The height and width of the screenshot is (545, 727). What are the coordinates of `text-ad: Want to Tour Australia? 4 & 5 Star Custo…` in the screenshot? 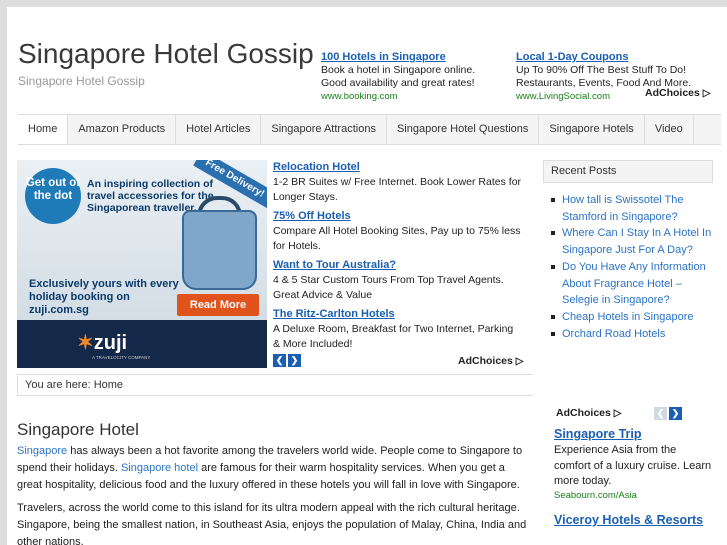 It's located at (398, 280).